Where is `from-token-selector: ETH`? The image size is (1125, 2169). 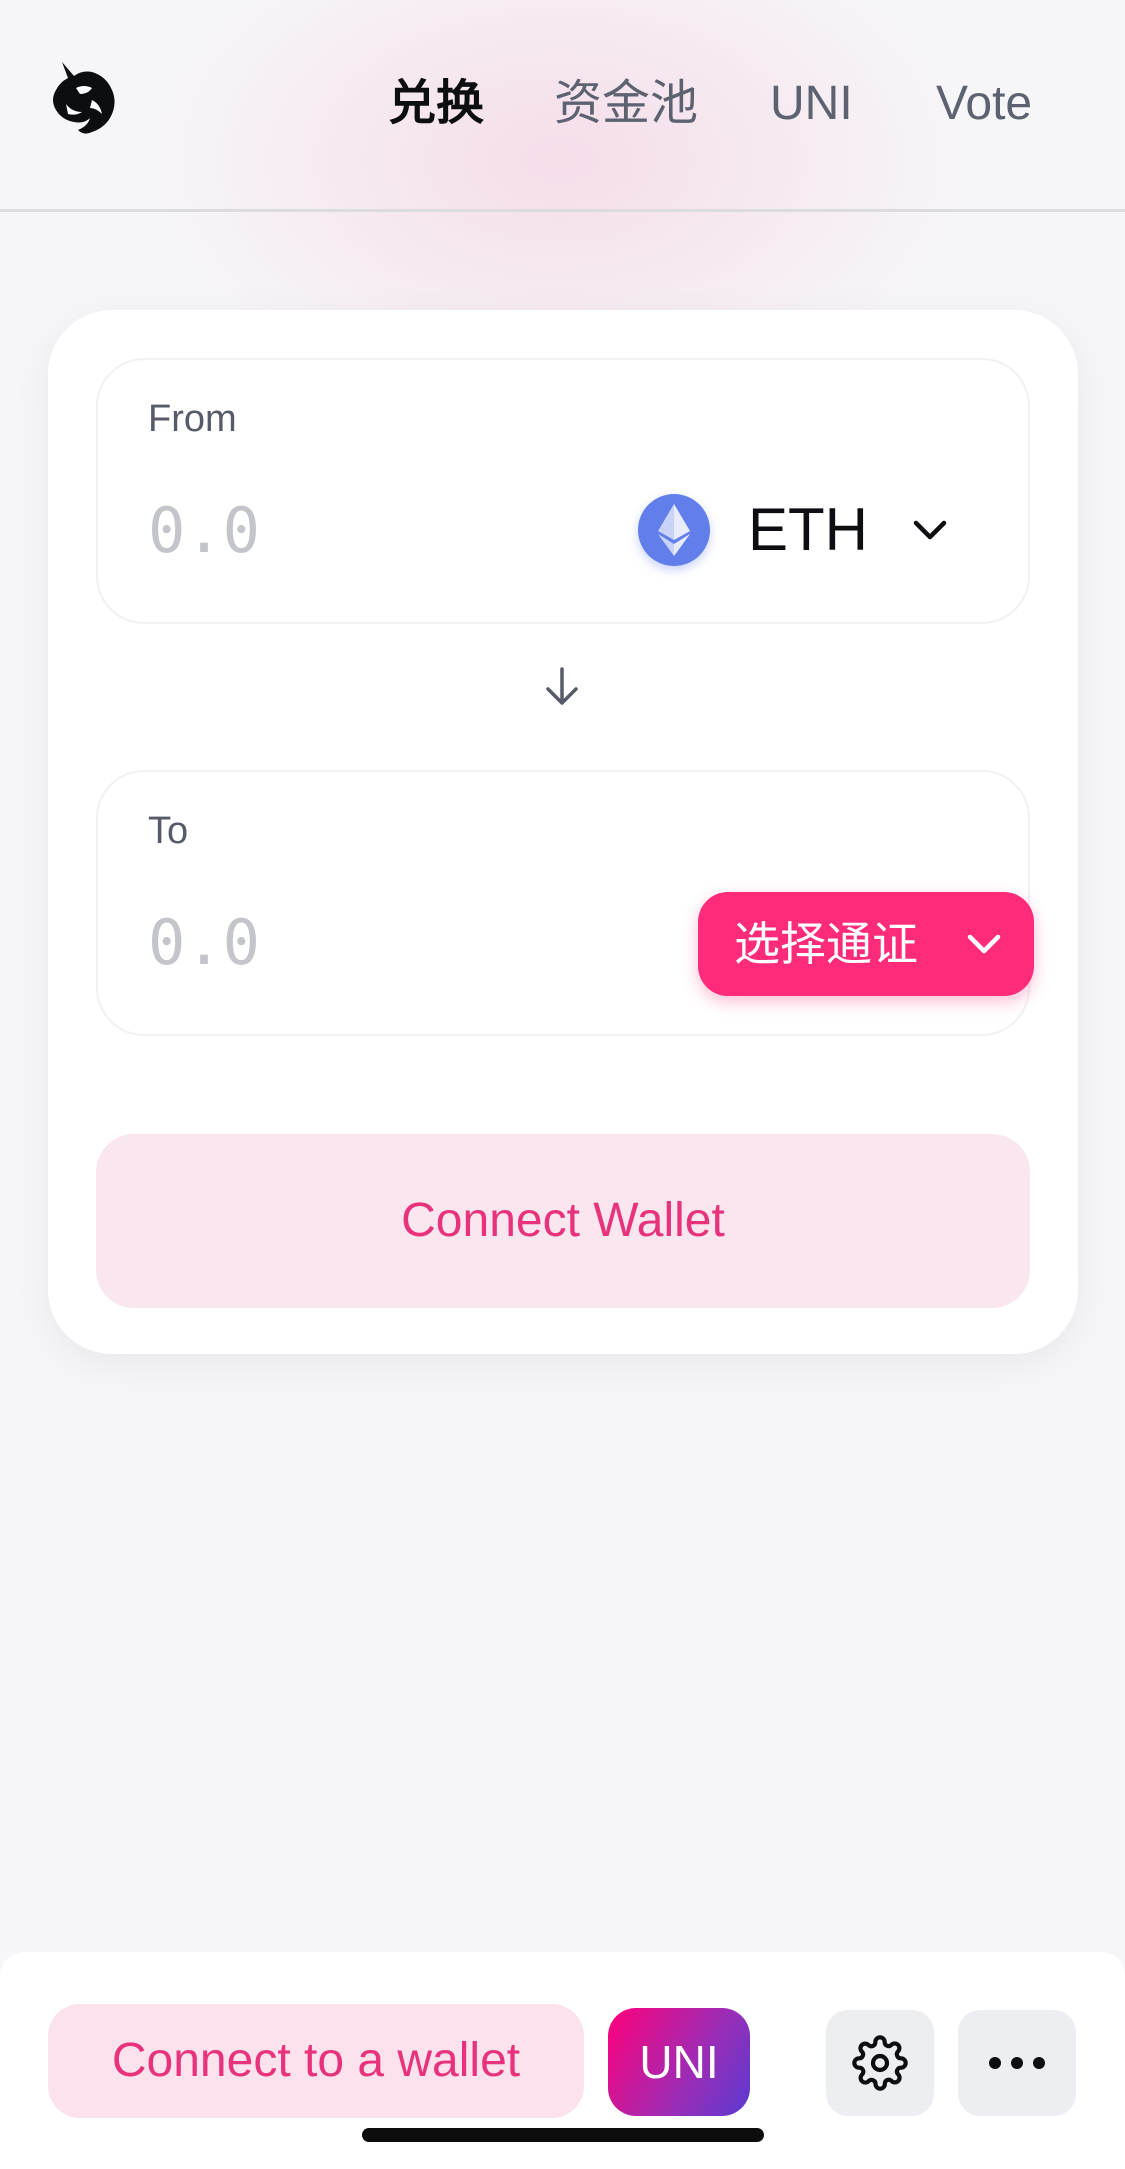
from-token-selector: ETH is located at coordinates (808, 528).